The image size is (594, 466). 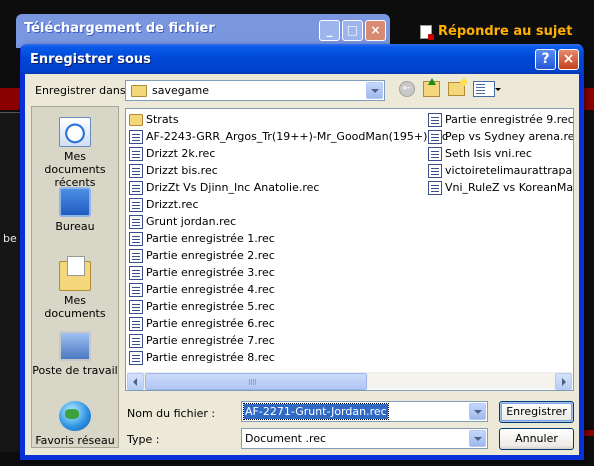 I want to click on file-name: Drizzt.rec, so click(x=172, y=204).